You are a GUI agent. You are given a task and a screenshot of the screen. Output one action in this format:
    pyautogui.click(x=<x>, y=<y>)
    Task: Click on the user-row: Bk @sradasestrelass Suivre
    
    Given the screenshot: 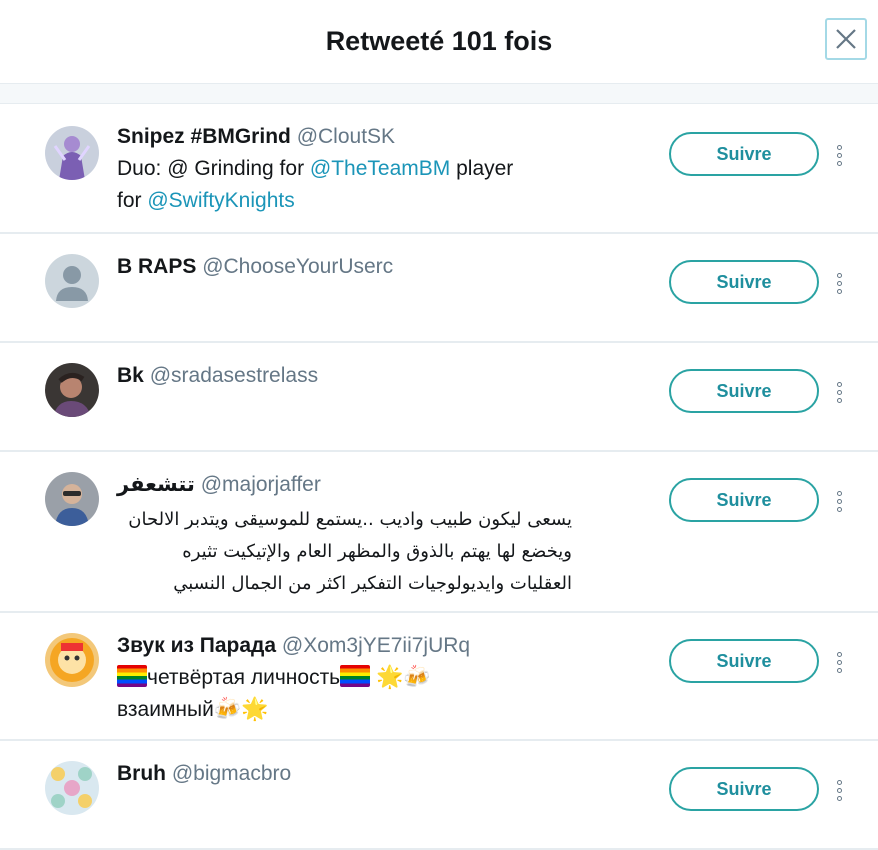 What is the action you would take?
    pyautogui.click(x=439, y=397)
    